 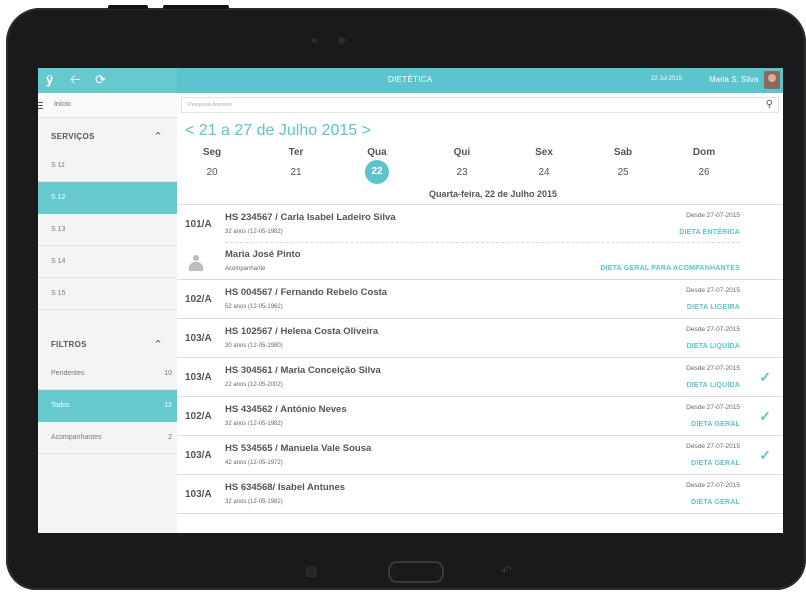 I want to click on sidebar-item-service: S 15, so click(x=107, y=294).